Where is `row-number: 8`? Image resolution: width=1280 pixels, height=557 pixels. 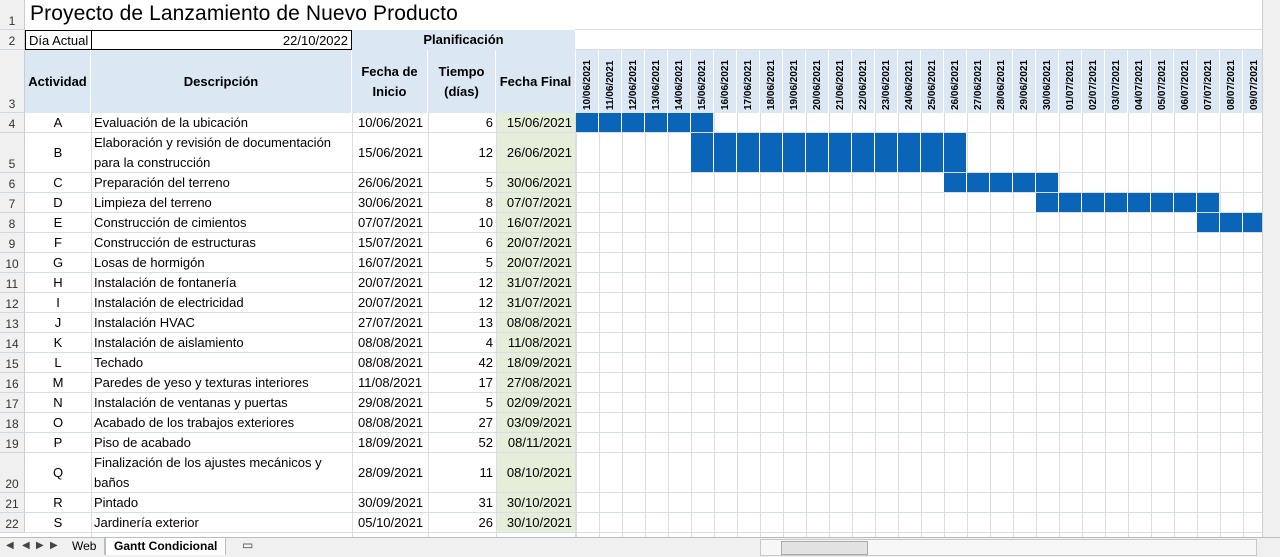
row-number: 8 is located at coordinates (12, 223).